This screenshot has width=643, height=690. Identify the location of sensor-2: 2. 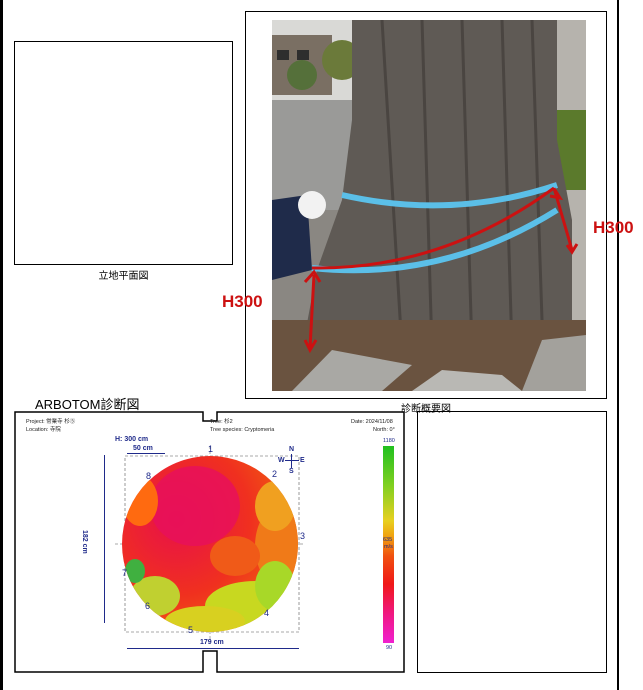
(275, 474).